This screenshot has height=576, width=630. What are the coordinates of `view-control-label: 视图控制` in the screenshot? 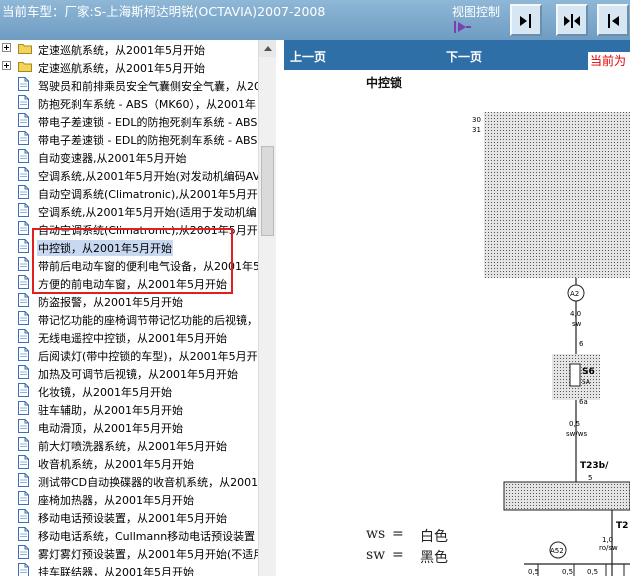 It's located at (476, 12).